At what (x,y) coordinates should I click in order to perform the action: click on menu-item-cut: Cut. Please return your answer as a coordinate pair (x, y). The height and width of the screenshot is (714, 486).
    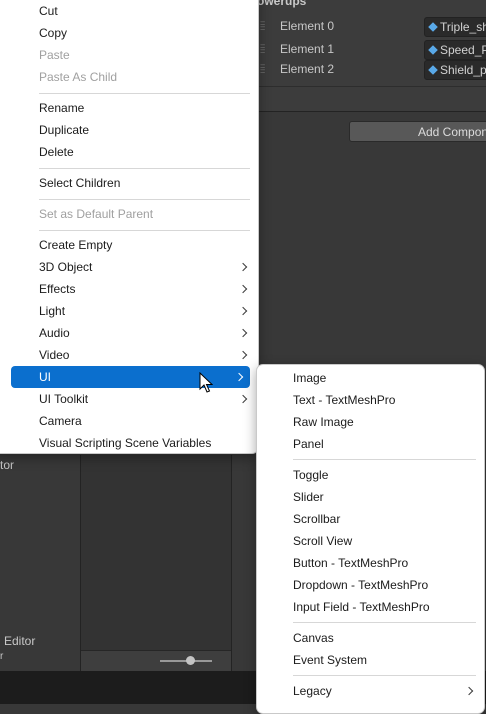
    Looking at the image, I should click on (129, 11).